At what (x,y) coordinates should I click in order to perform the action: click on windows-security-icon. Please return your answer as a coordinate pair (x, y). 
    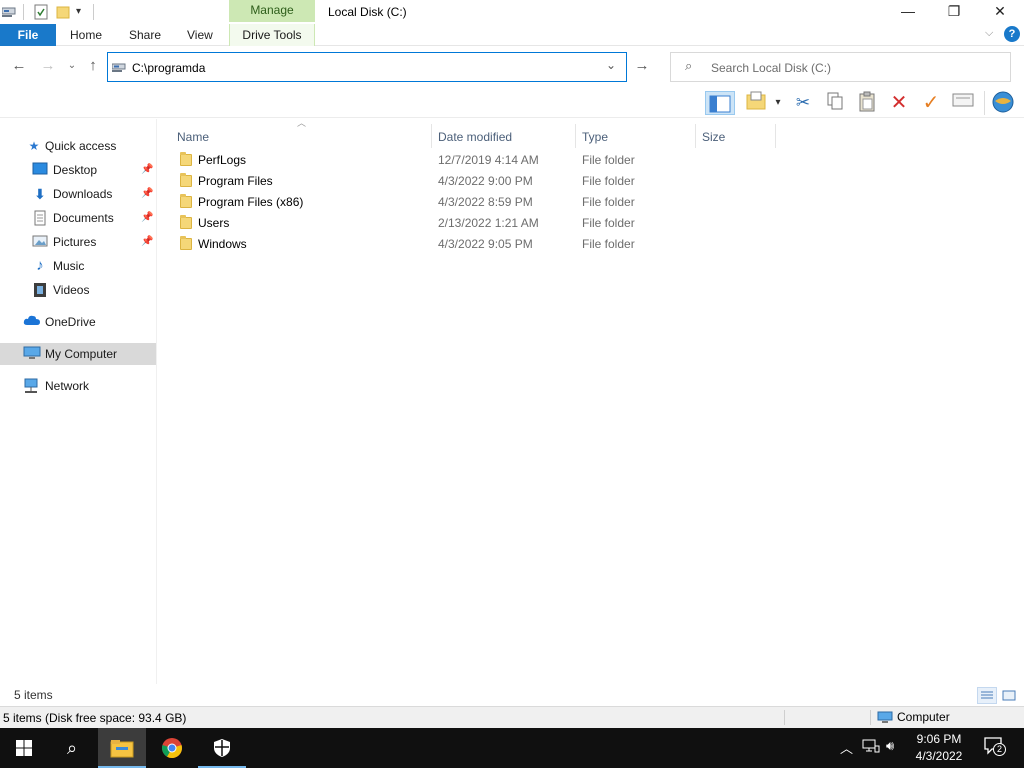
    Looking at the image, I should click on (222, 748).